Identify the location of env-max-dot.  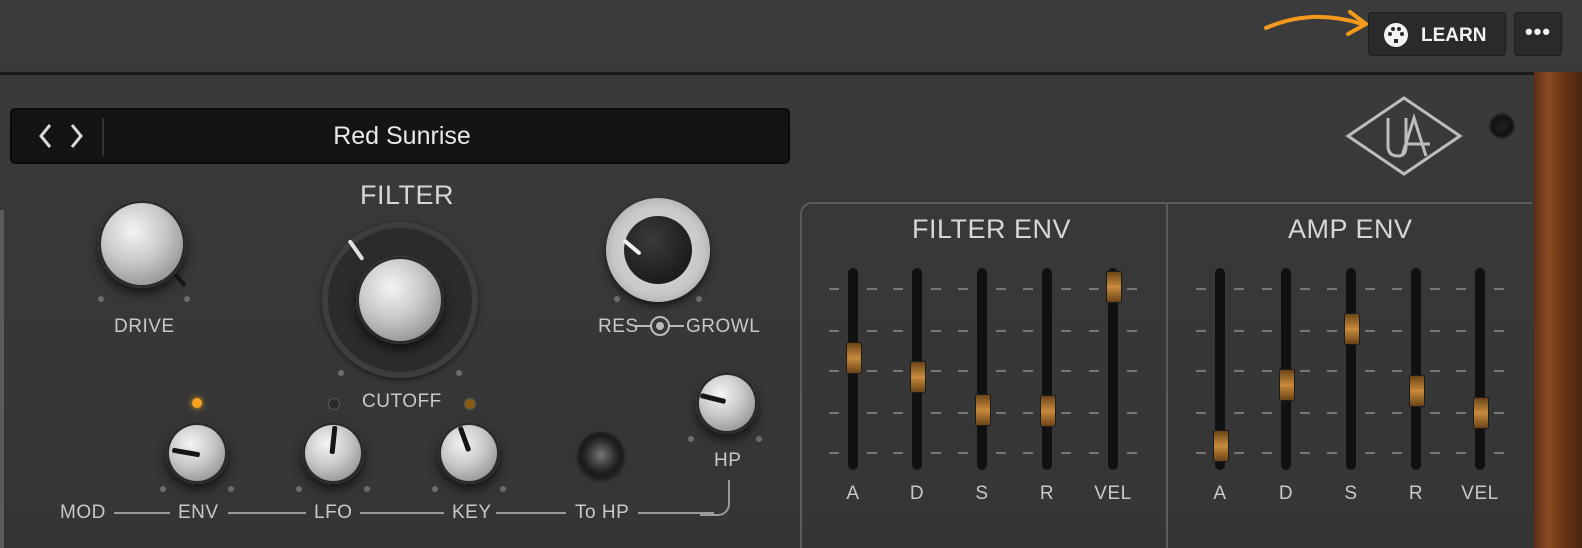
(231, 489).